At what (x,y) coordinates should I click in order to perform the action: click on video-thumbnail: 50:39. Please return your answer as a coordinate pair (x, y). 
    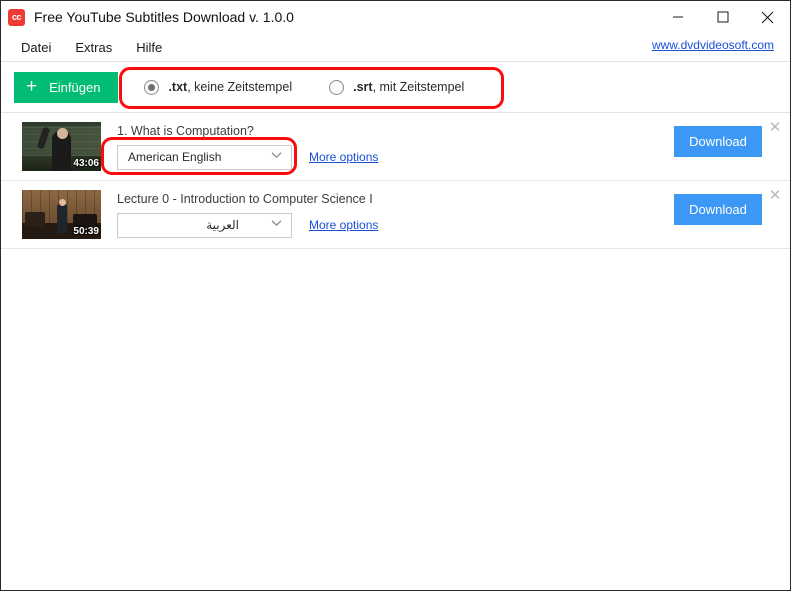
    Looking at the image, I should click on (61, 214).